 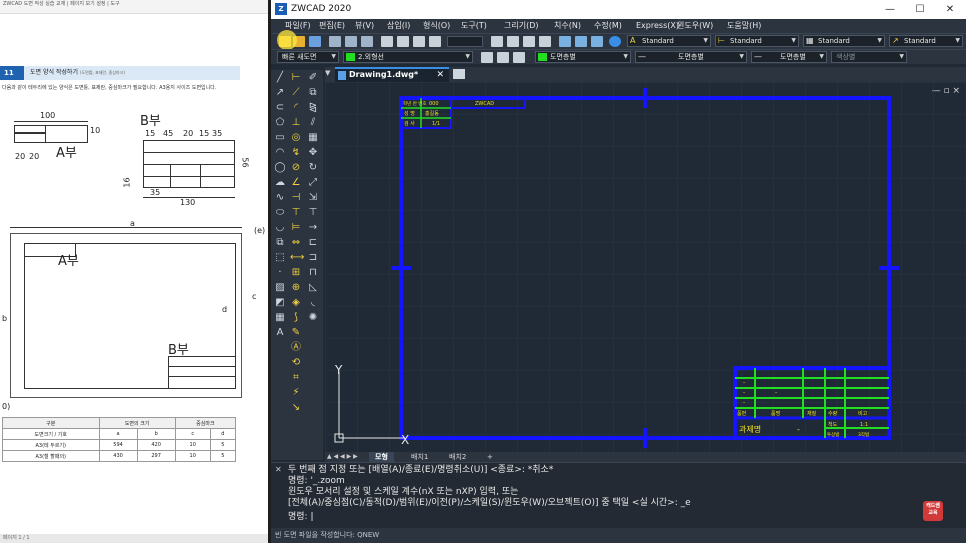 What do you see at coordinates (280, 243) in the screenshot?
I see `insert-block-icon: ⧉` at bounding box center [280, 243].